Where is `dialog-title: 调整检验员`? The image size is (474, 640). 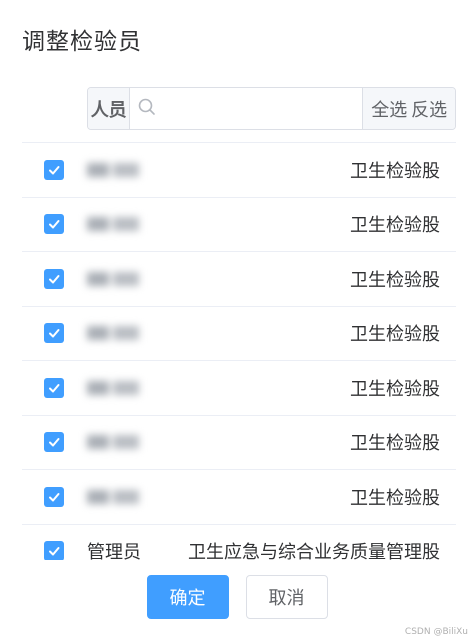
dialog-title: 调整检验员 is located at coordinates (82, 42).